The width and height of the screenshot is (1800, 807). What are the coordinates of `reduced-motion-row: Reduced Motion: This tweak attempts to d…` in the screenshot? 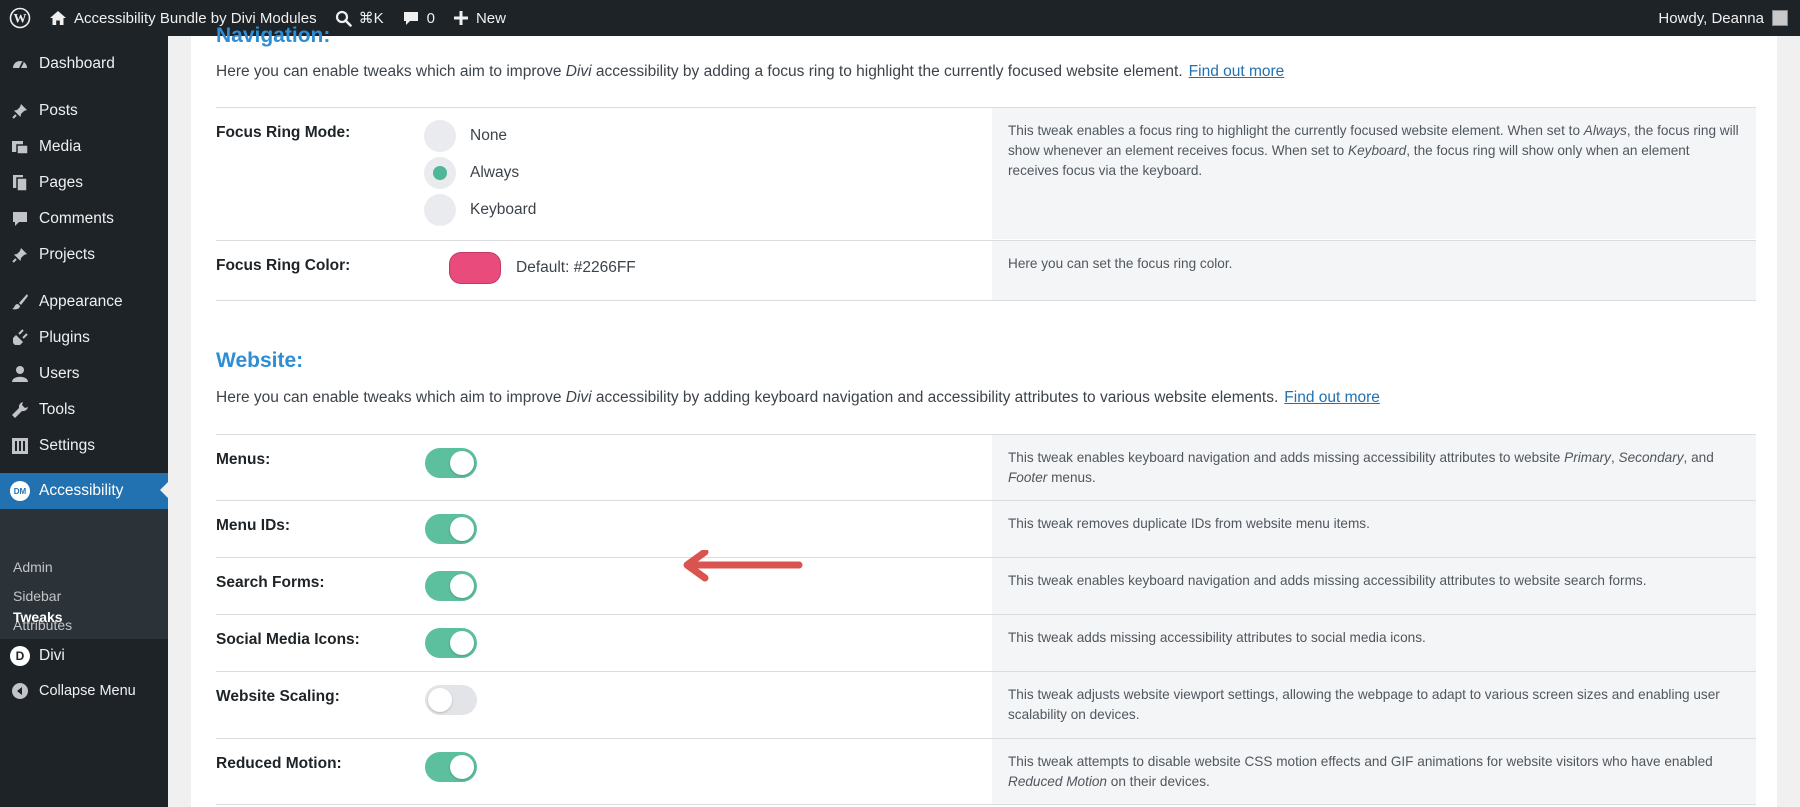 It's located at (986, 771).